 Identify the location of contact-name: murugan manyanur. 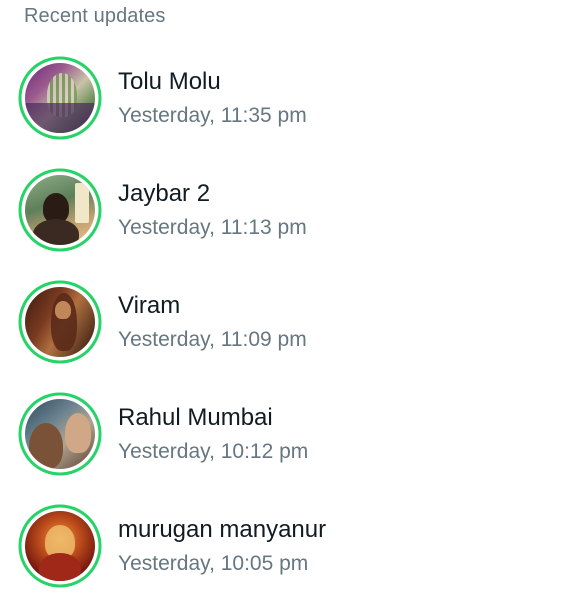
(222, 529).